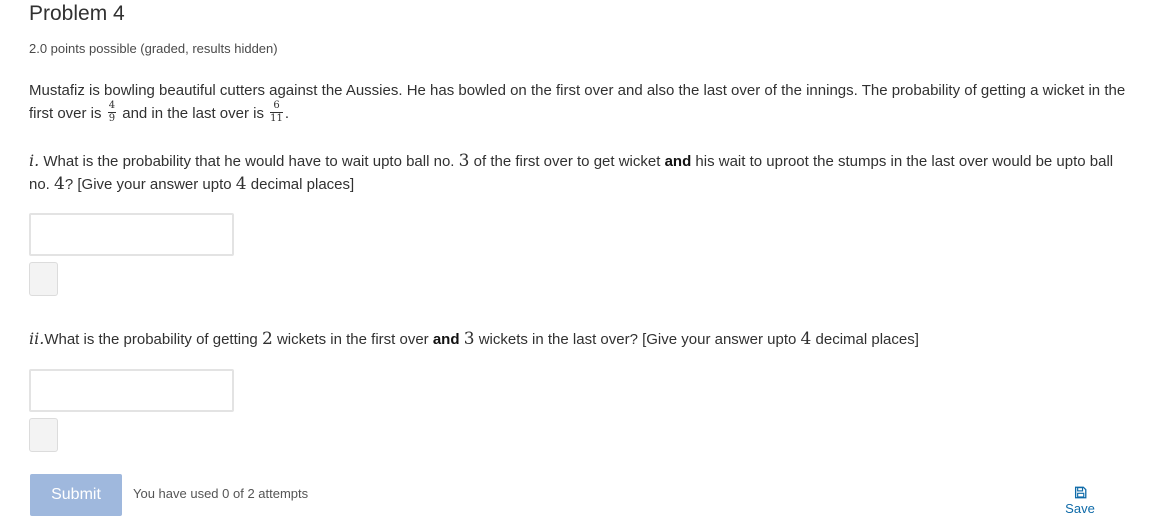  Describe the element at coordinates (76, 495) in the screenshot. I see `submit-button: Submit` at that location.